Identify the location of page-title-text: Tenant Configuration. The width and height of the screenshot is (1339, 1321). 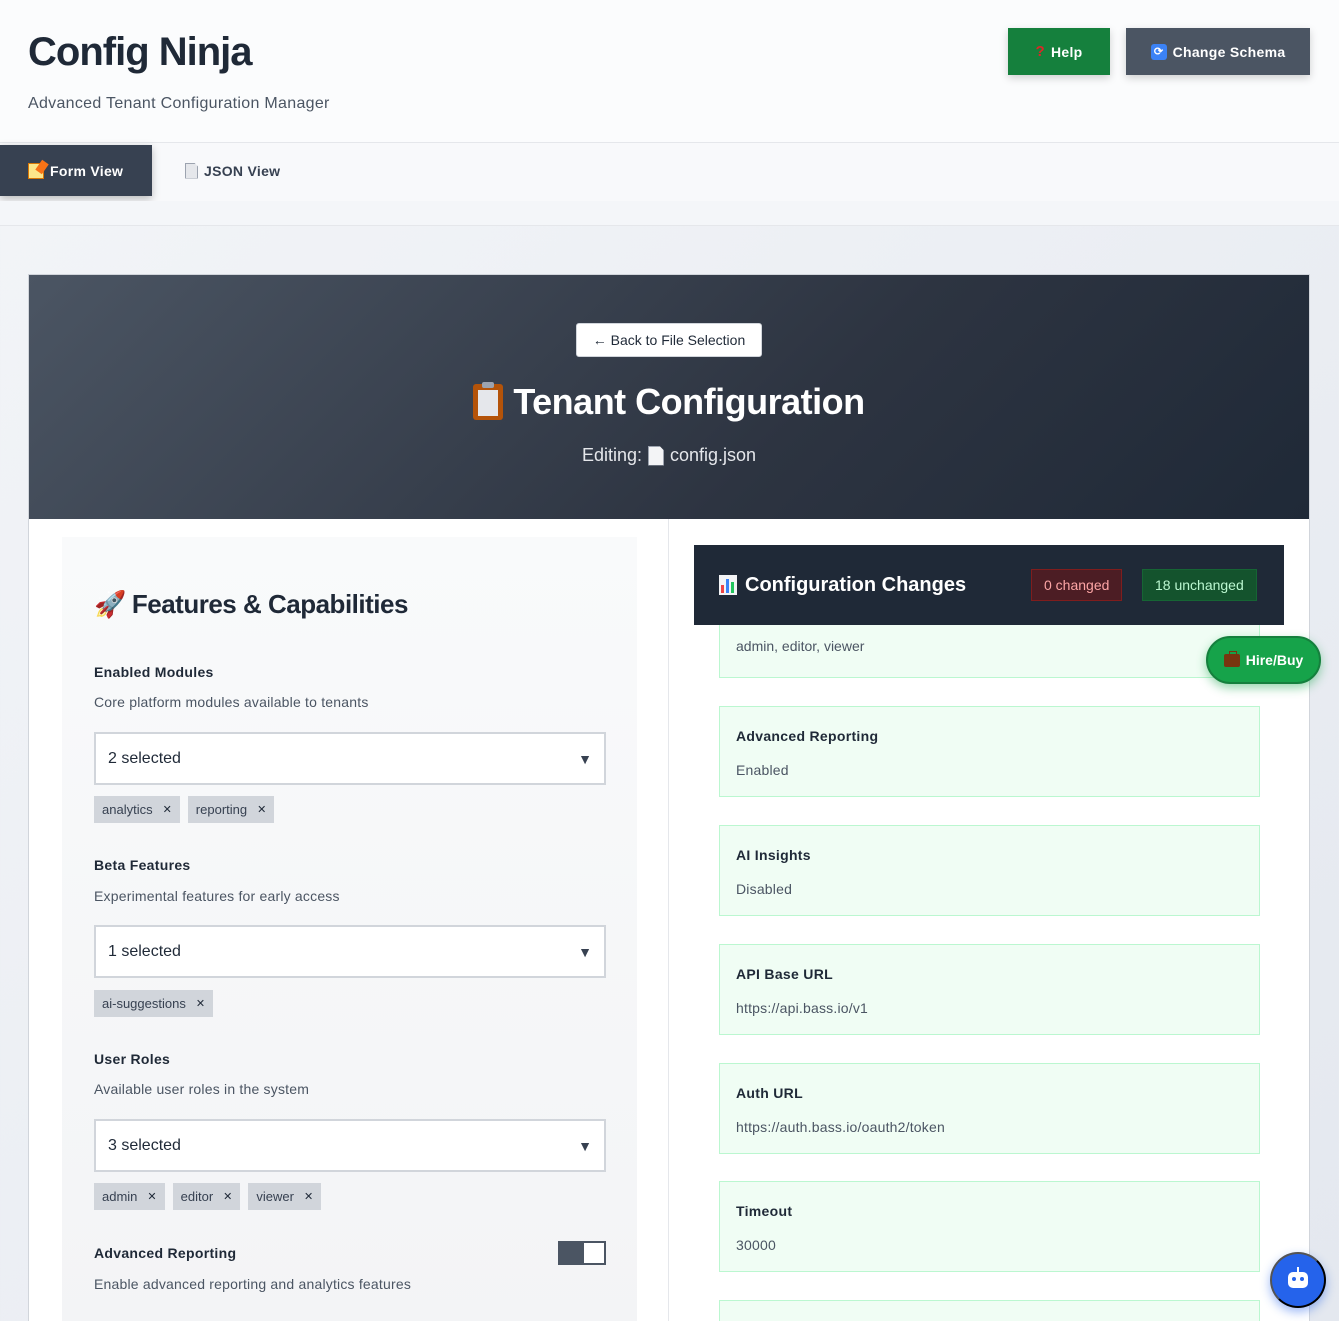
(689, 401).